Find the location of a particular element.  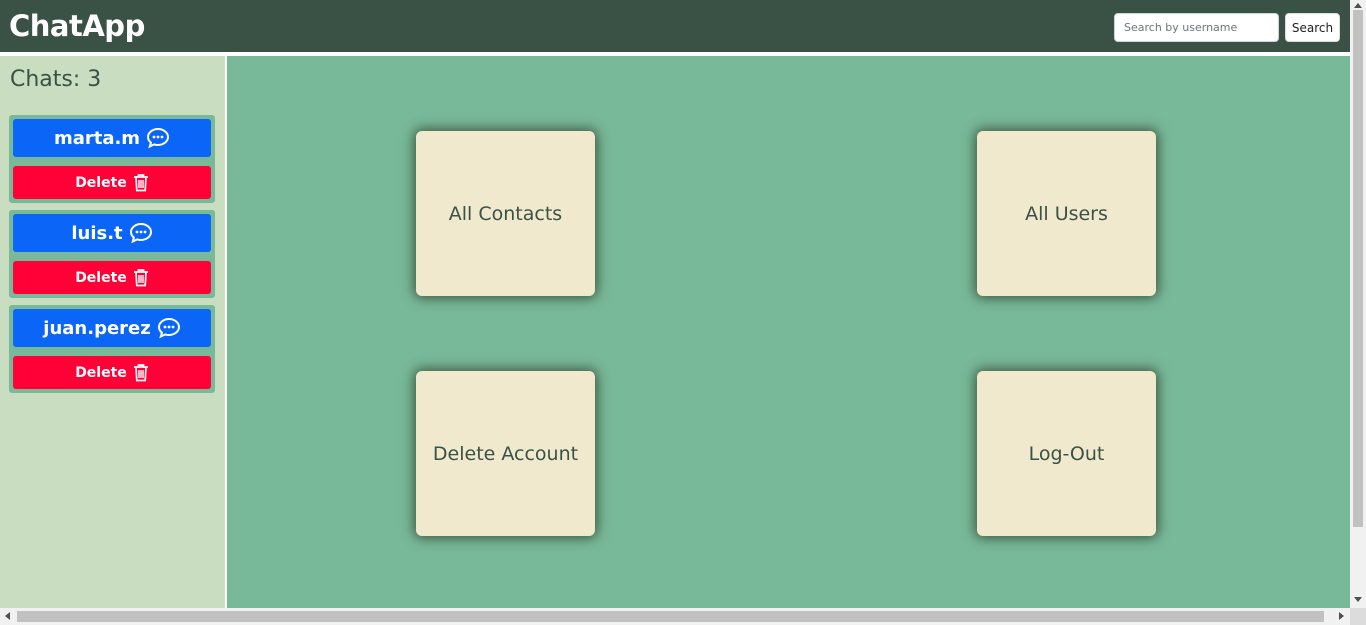

all-users-tile: All Users is located at coordinates (1066, 213).